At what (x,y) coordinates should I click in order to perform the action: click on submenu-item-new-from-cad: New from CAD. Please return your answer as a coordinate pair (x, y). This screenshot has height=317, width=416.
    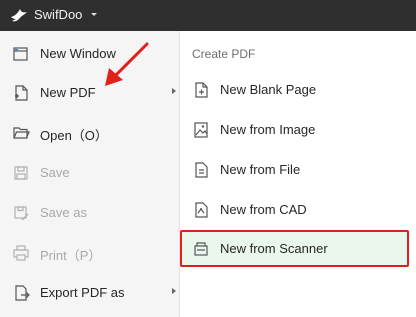
    Looking at the image, I should click on (298, 210).